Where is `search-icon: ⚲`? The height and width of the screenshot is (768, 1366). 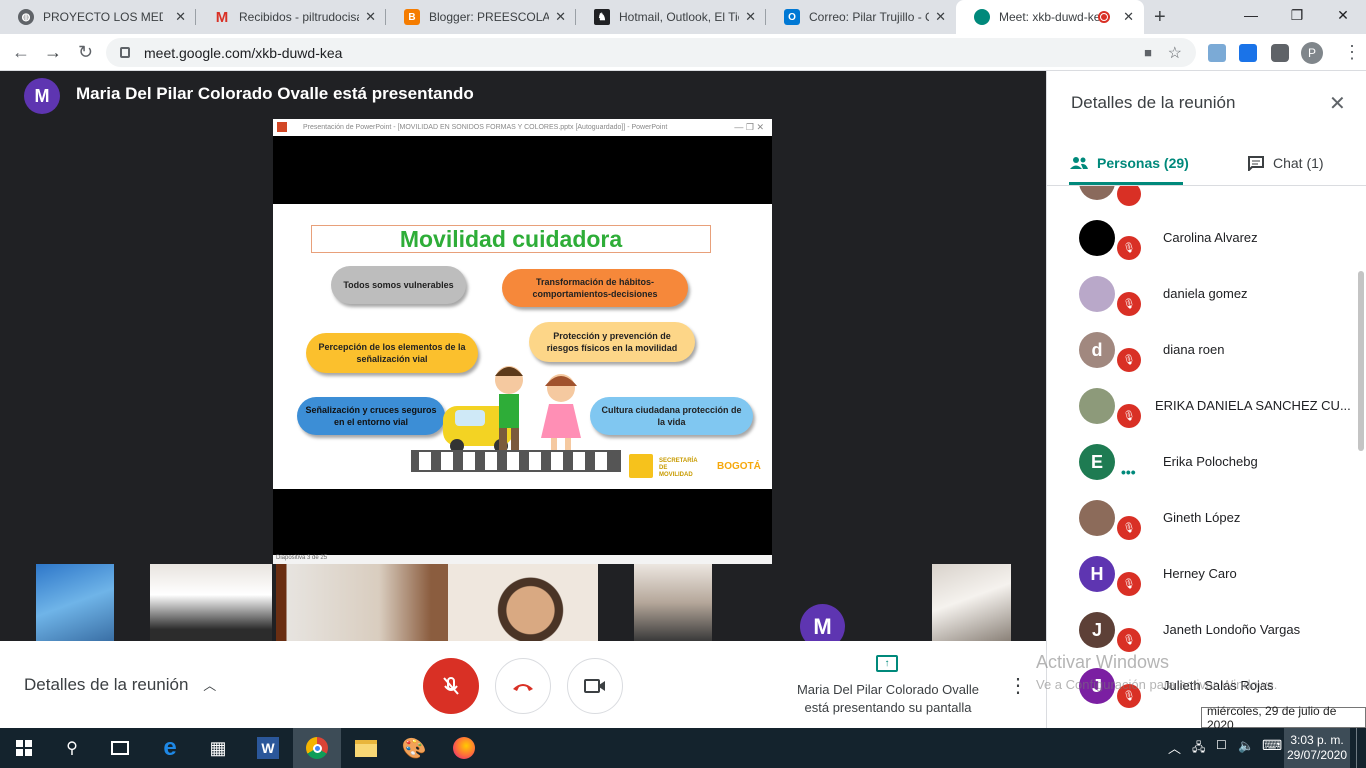 search-icon: ⚲ is located at coordinates (72, 748).